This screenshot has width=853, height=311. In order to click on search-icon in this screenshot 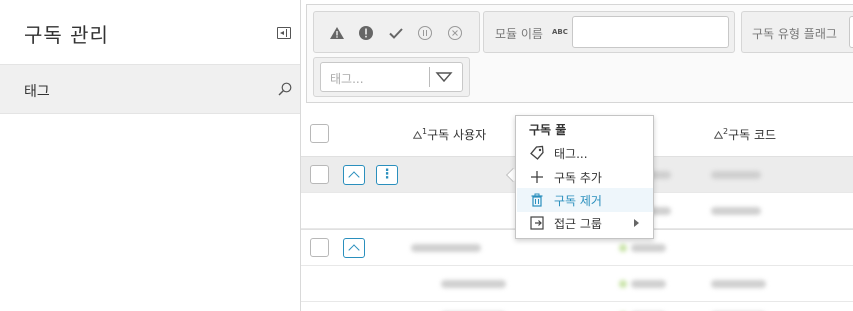, I will do `click(285, 89)`.